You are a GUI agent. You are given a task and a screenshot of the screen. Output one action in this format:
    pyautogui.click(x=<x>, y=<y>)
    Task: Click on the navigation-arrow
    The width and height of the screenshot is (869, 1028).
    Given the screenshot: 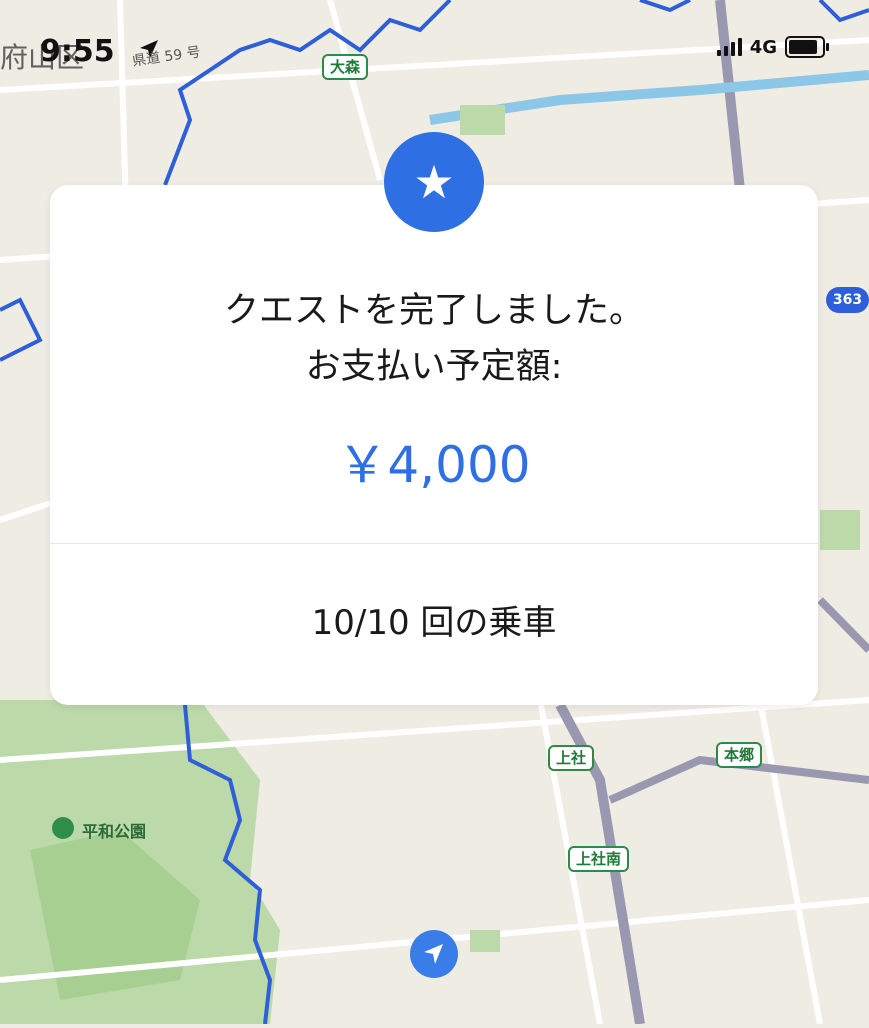 What is the action you would take?
    pyautogui.click(x=433, y=954)
    